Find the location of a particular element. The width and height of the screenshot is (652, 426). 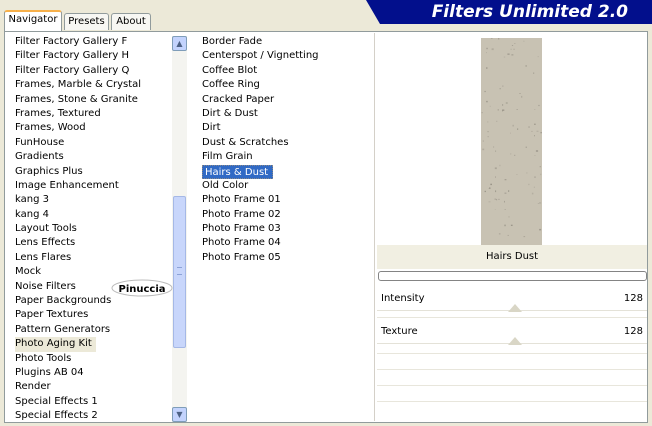

filter-item: Photo Frame 05 is located at coordinates (285, 258).